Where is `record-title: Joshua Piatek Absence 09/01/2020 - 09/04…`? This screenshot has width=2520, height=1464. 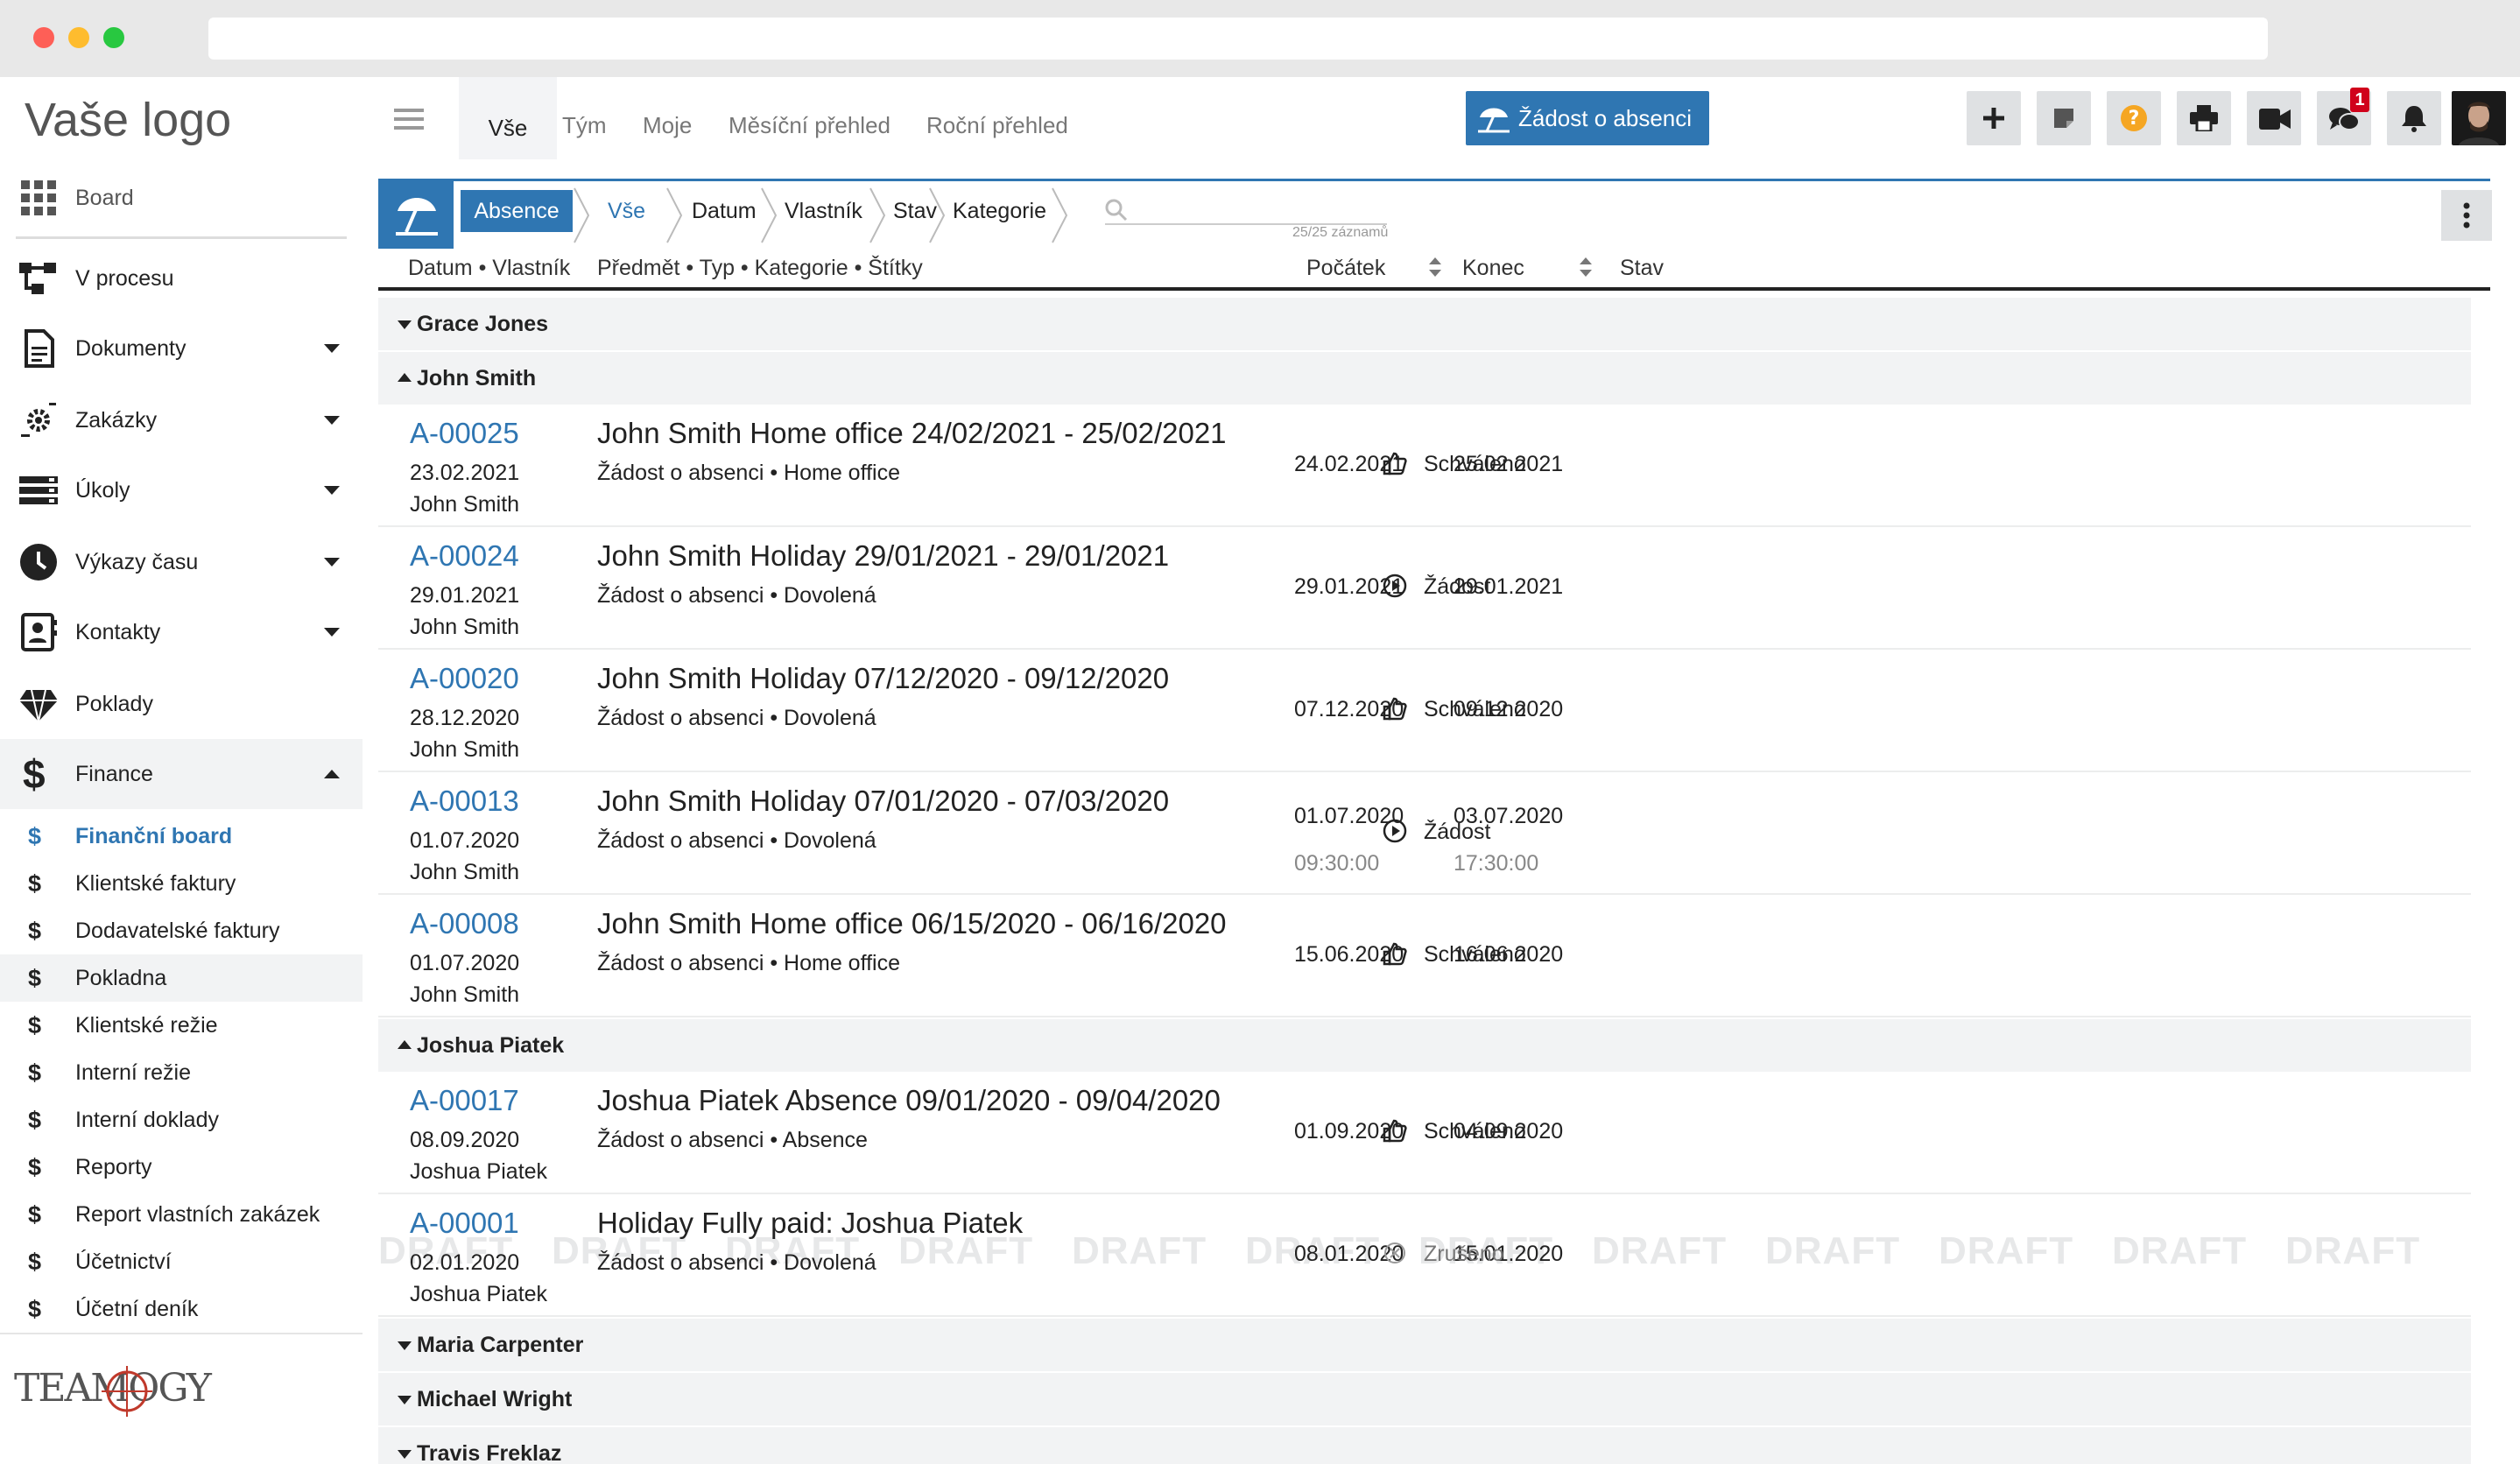
record-title: Joshua Piatek Absence 09/01/2020 - 09/04… is located at coordinates (909, 1100).